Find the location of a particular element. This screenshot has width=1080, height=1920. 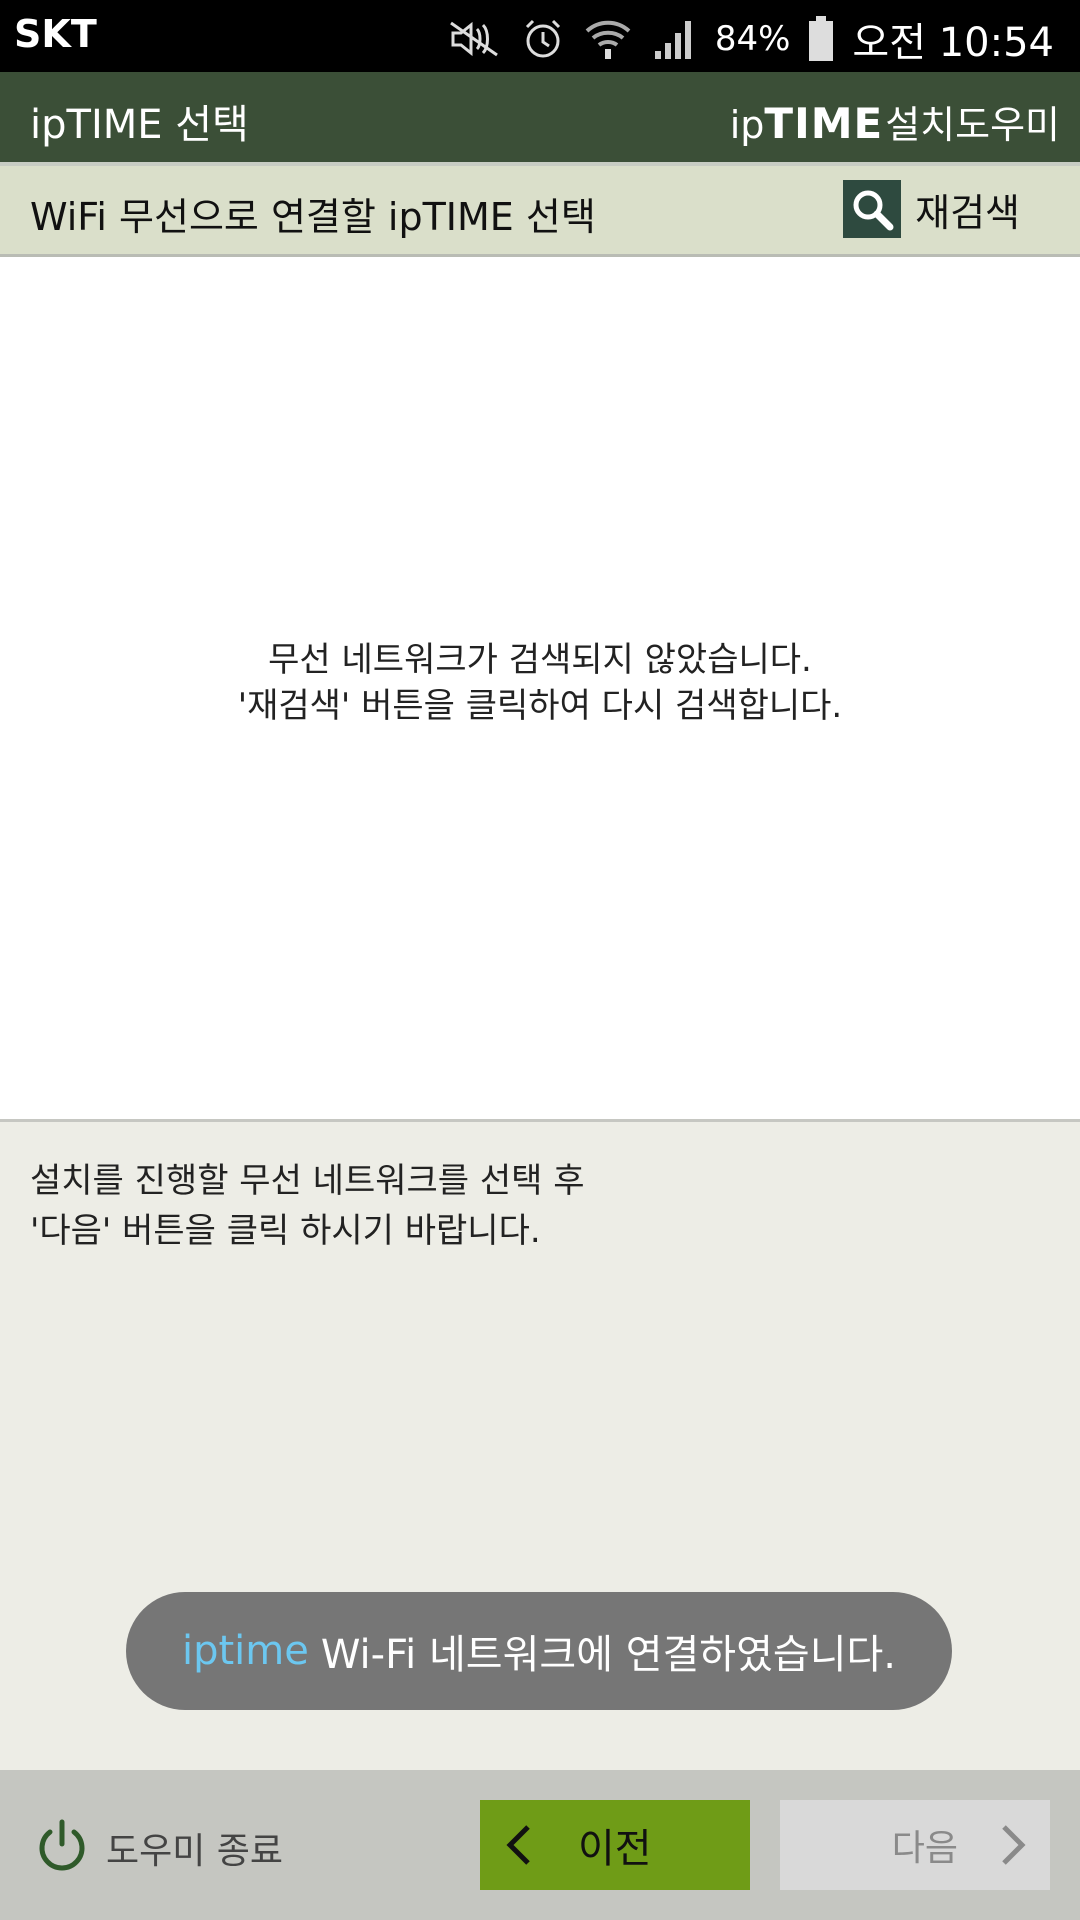

section-title: WiFi 무선으로 연결할 ipTIME 선택 is located at coordinates (313, 217).